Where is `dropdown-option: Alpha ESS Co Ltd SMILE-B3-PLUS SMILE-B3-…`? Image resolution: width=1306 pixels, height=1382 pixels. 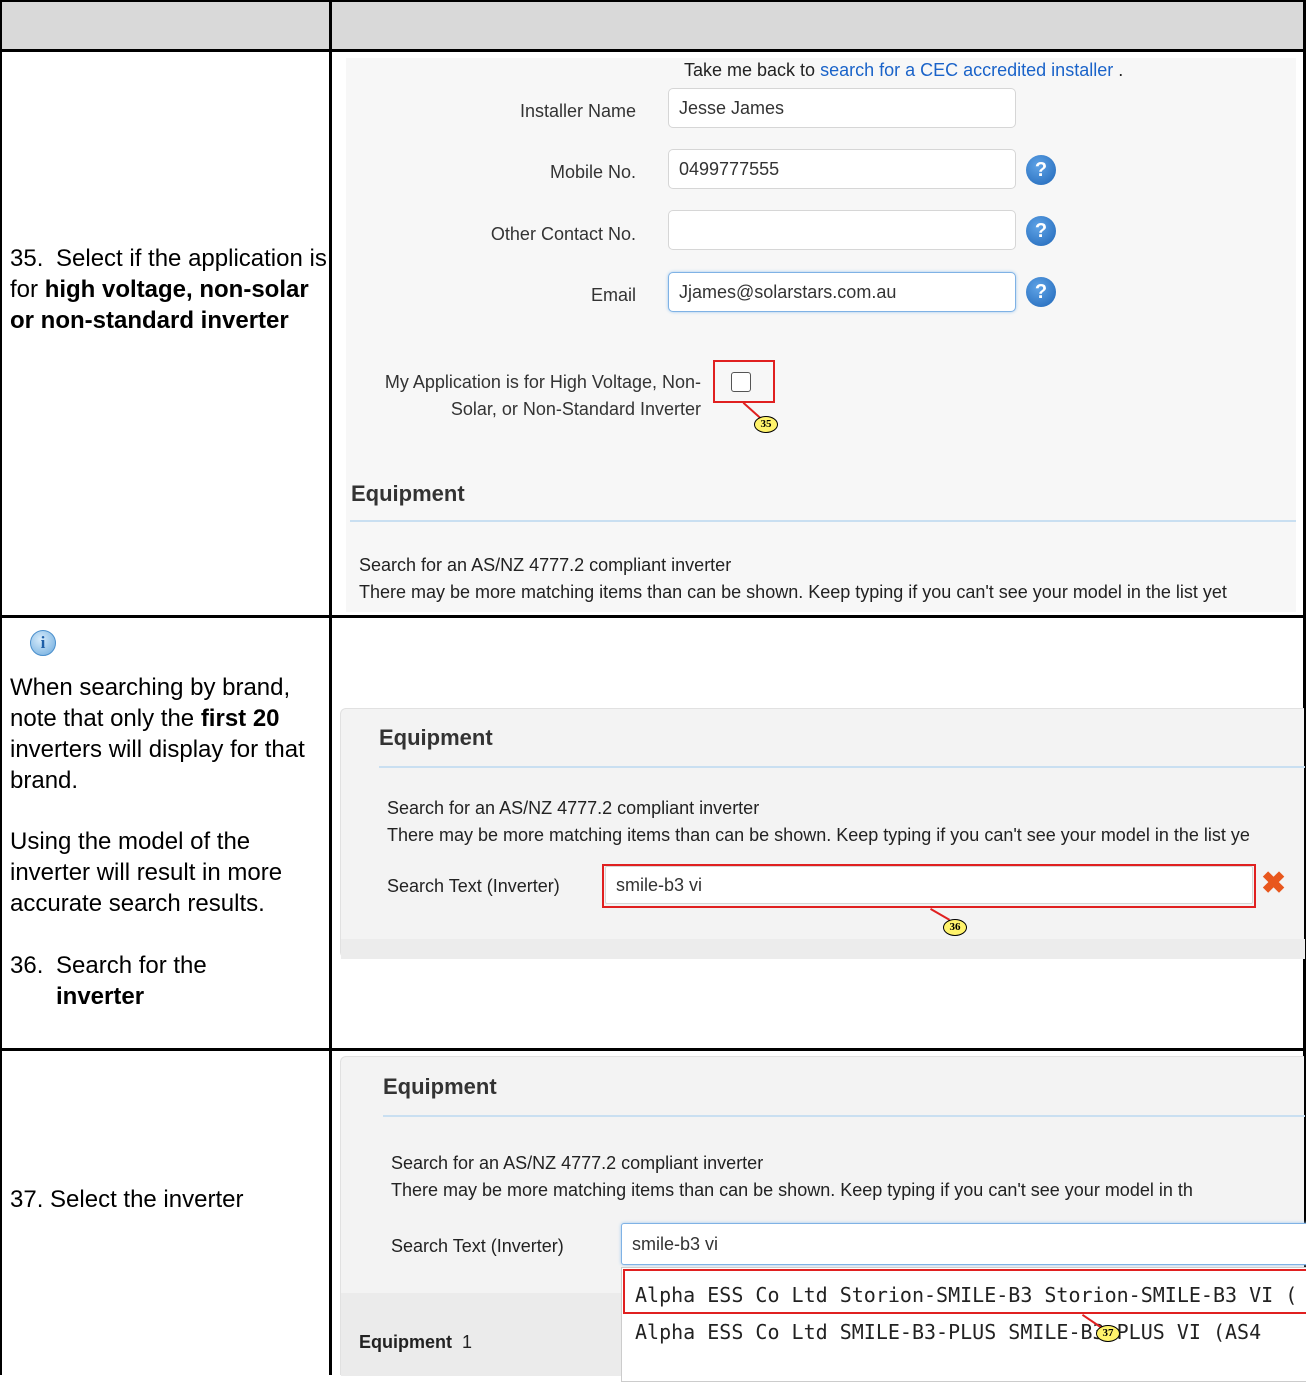
dropdown-option: Alpha ESS Co Ltd SMILE-B3-PLUS SMILE-B3-… is located at coordinates (948, 1332).